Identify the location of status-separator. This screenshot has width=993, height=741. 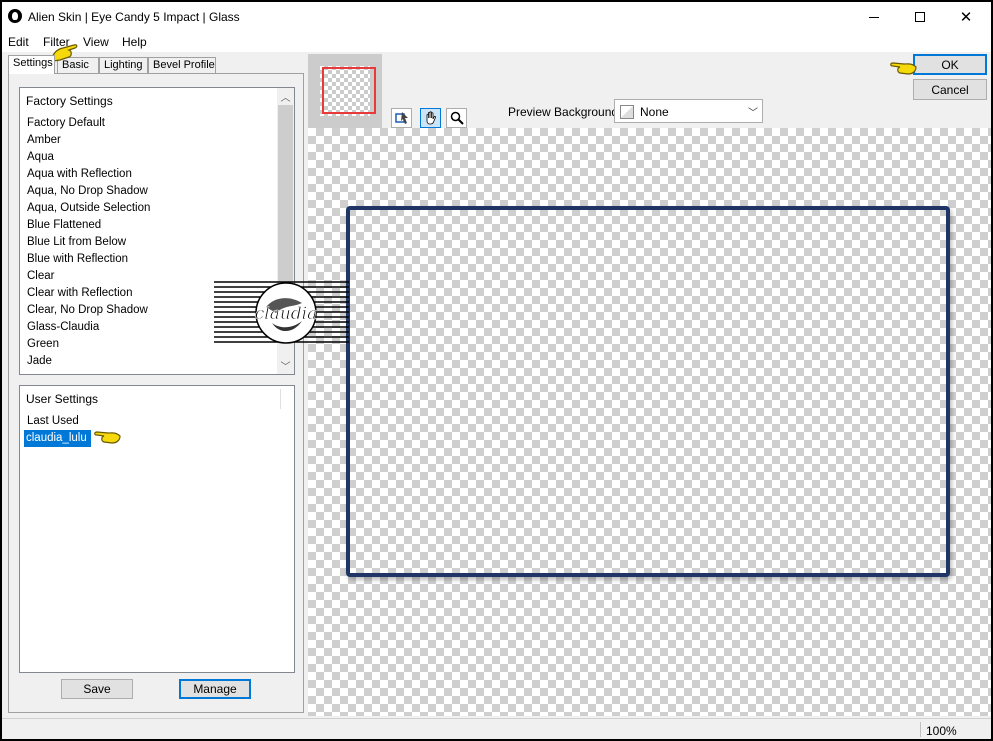
(920, 729).